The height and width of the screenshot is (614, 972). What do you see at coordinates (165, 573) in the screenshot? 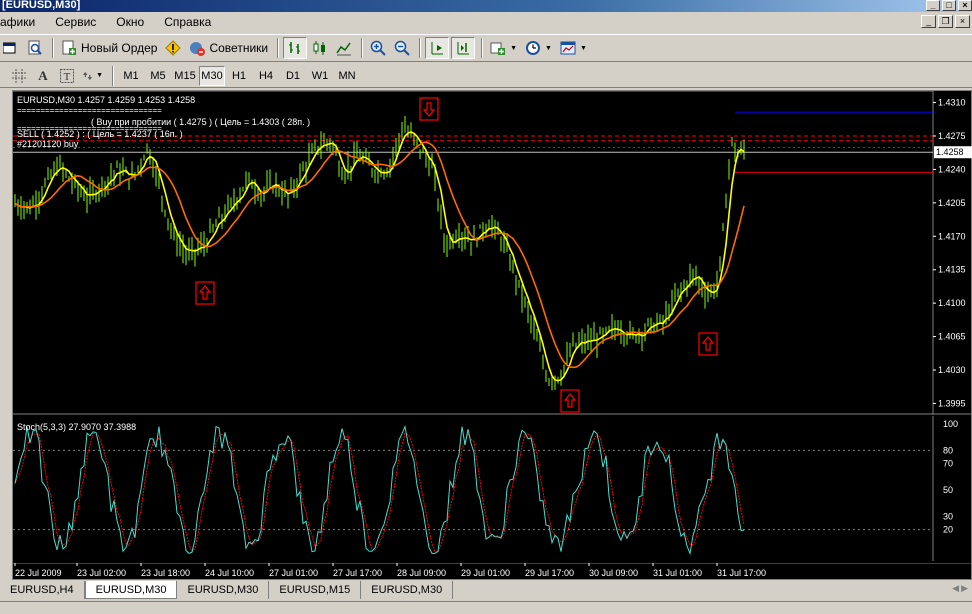
I see `date-tick-label: 23 Jul 18:00` at bounding box center [165, 573].